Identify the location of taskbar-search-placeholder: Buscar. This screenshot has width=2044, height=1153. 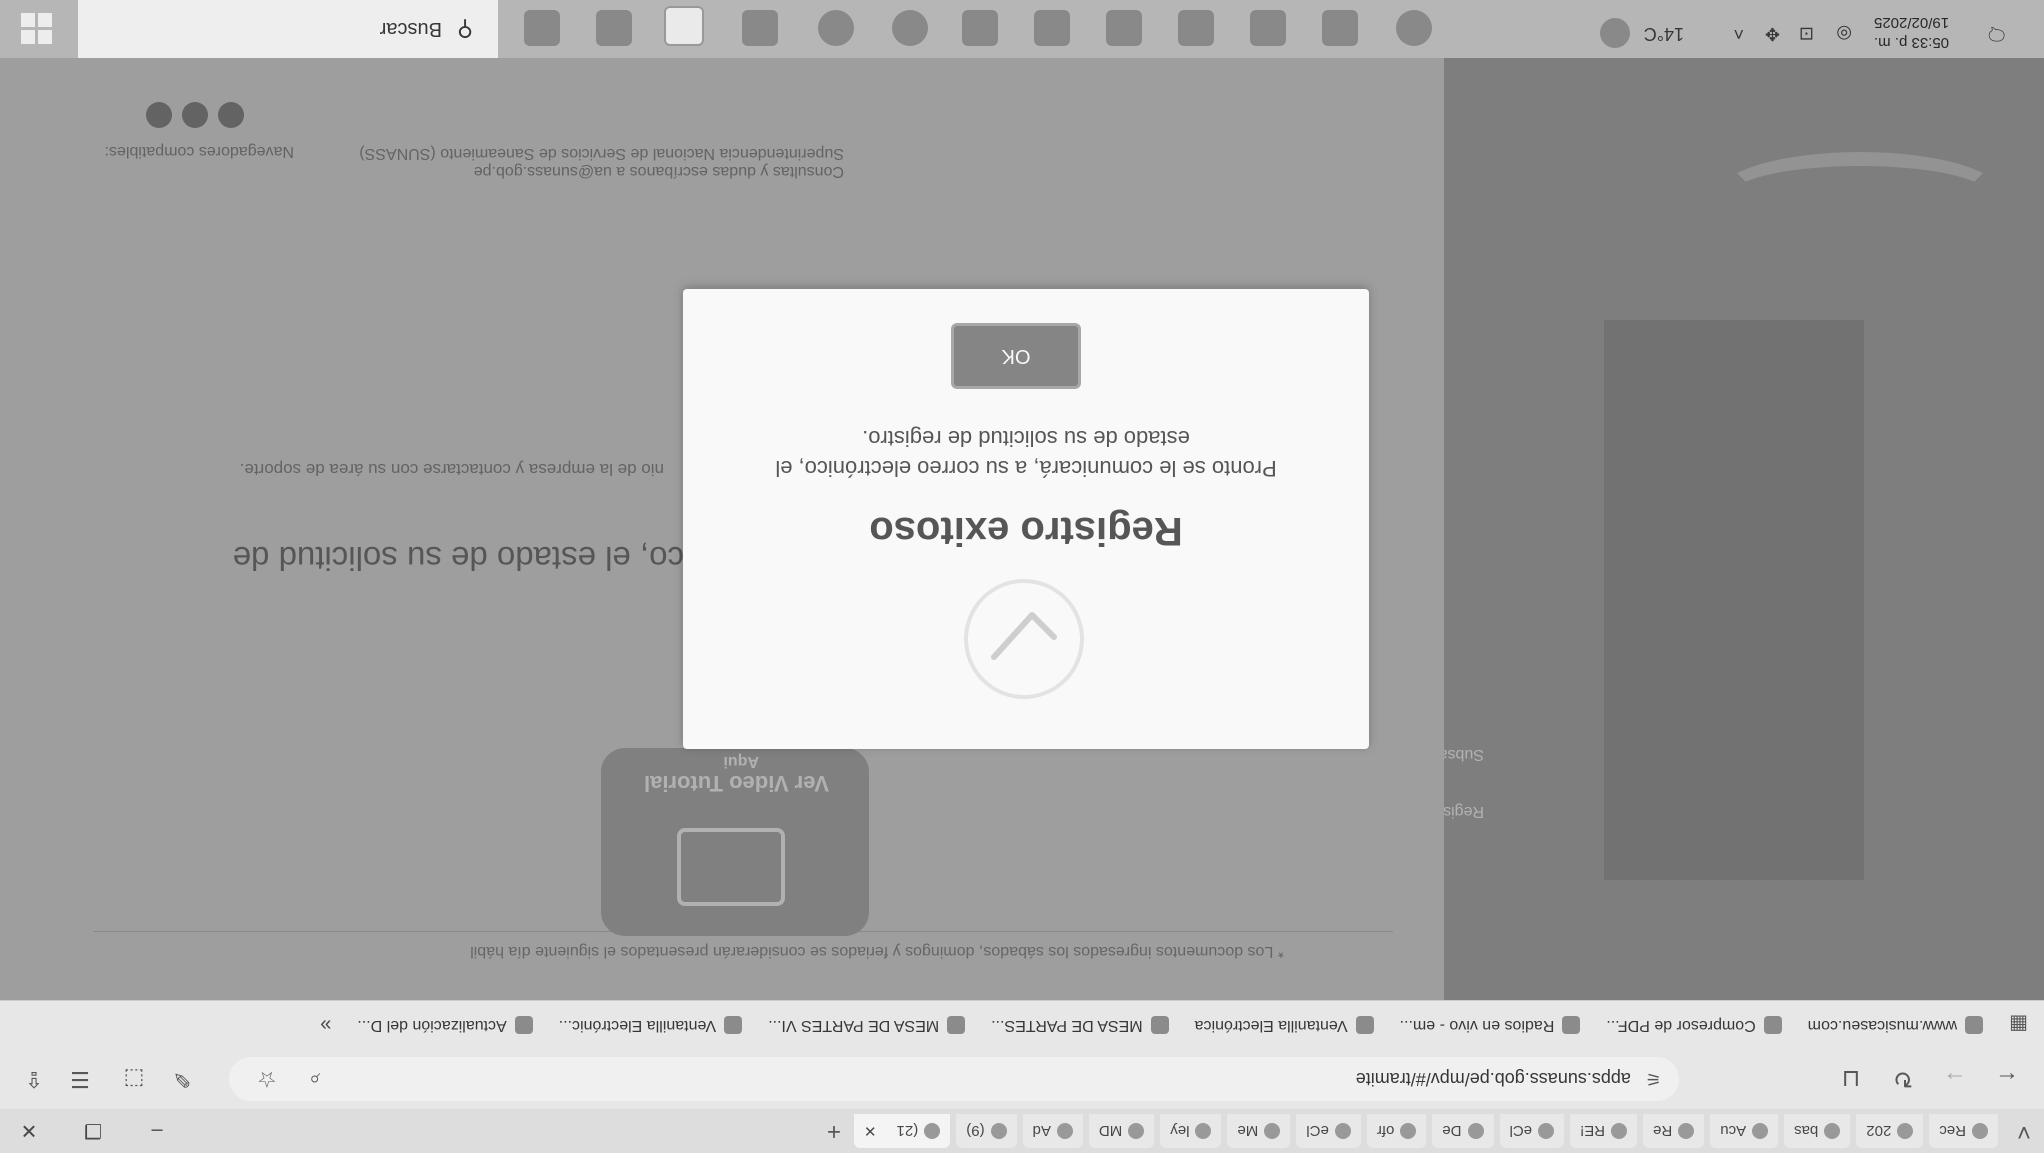
(410, 29).